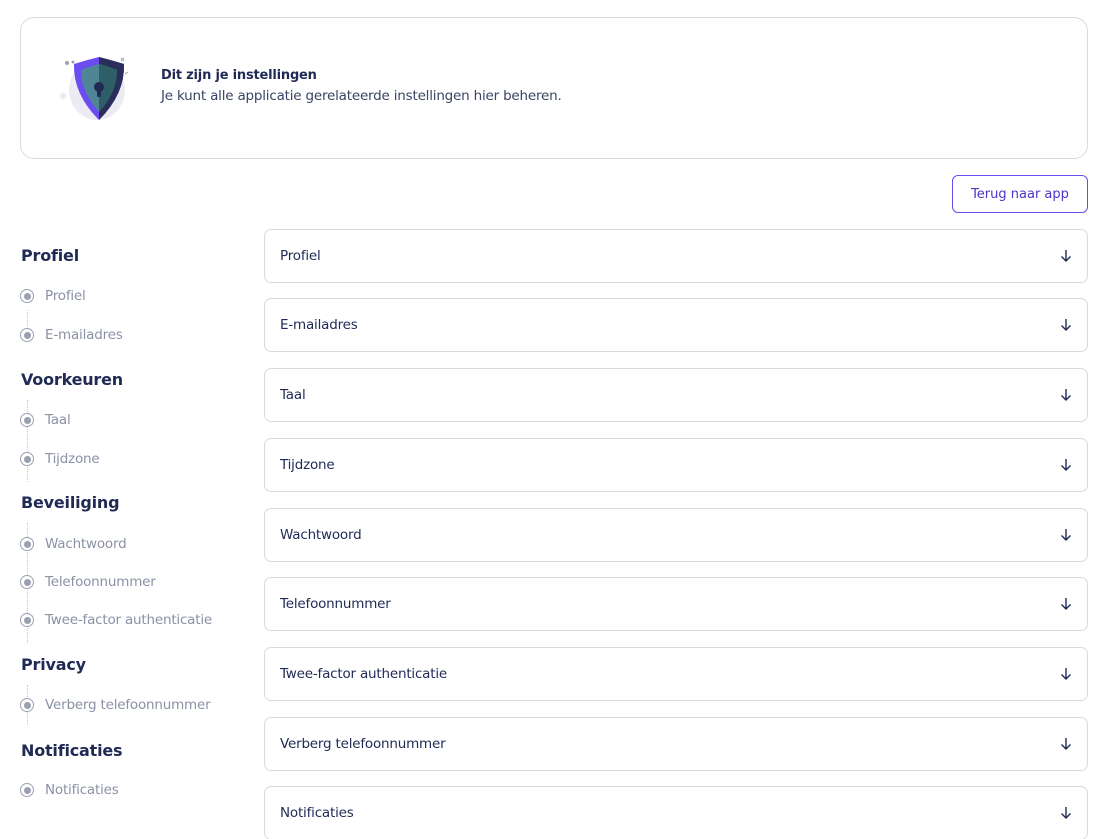  Describe the element at coordinates (676, 812) in the screenshot. I see `section-notificaties: Notificaties` at that location.